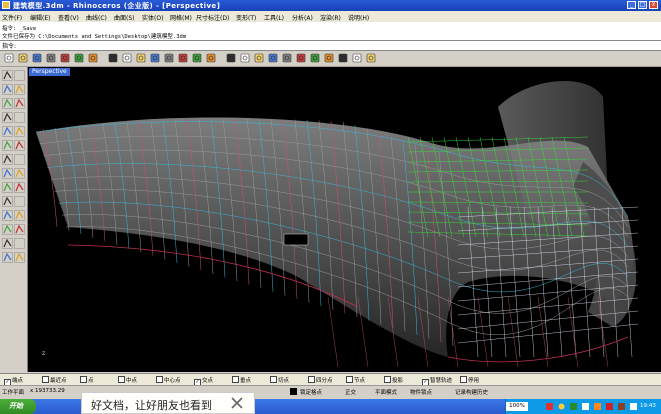 The width and height of the screenshot is (661, 414). What do you see at coordinates (561, 406) in the screenshot?
I see `volume-icon` at bounding box center [561, 406].